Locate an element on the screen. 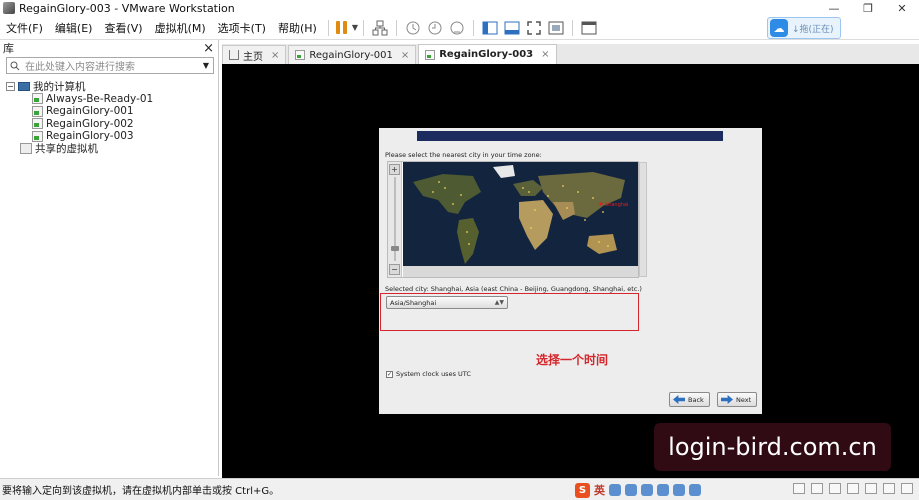  console-icon is located at coordinates (589, 27).